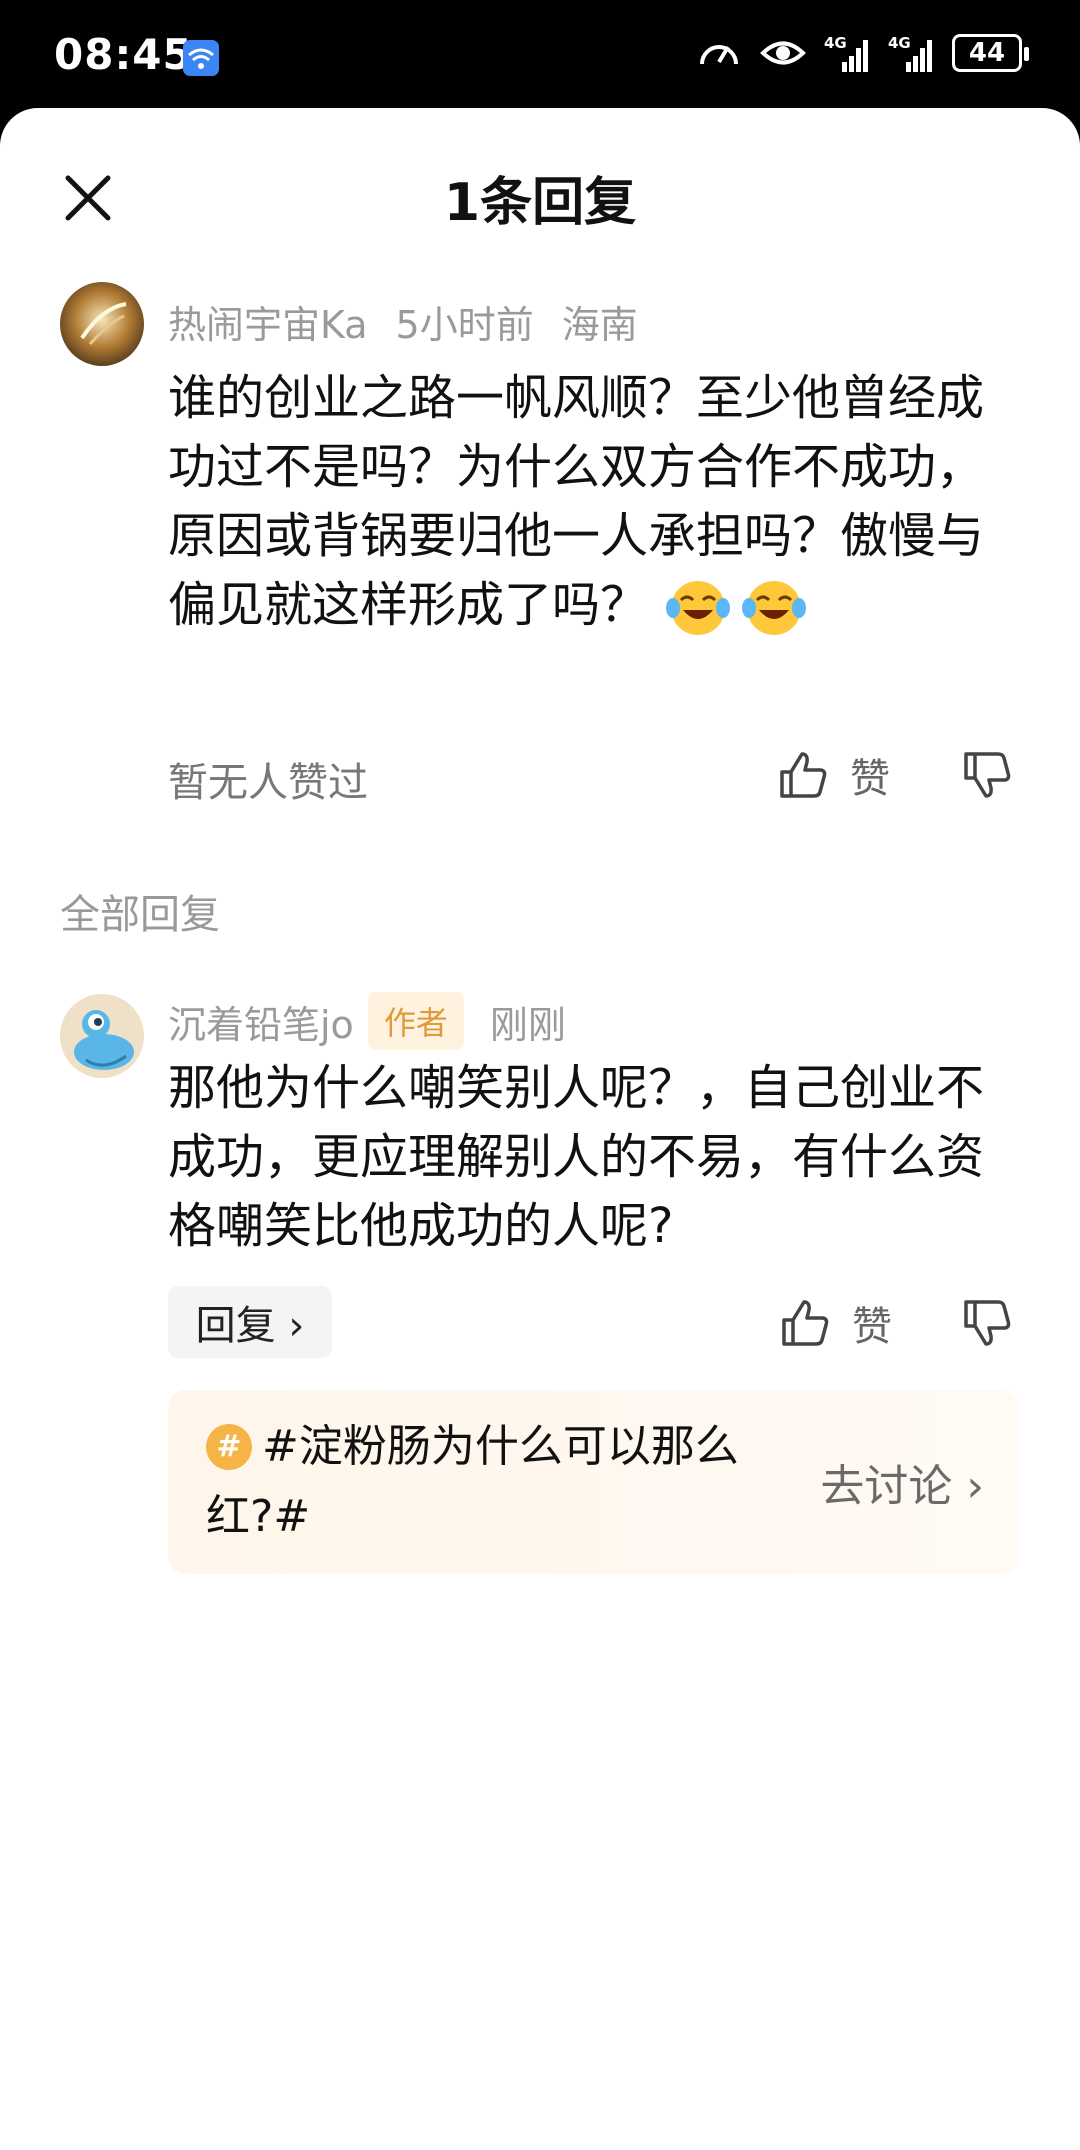 This screenshot has height=2150, width=1080. What do you see at coordinates (261, 1021) in the screenshot?
I see `username: 沉着铅笔jo` at bounding box center [261, 1021].